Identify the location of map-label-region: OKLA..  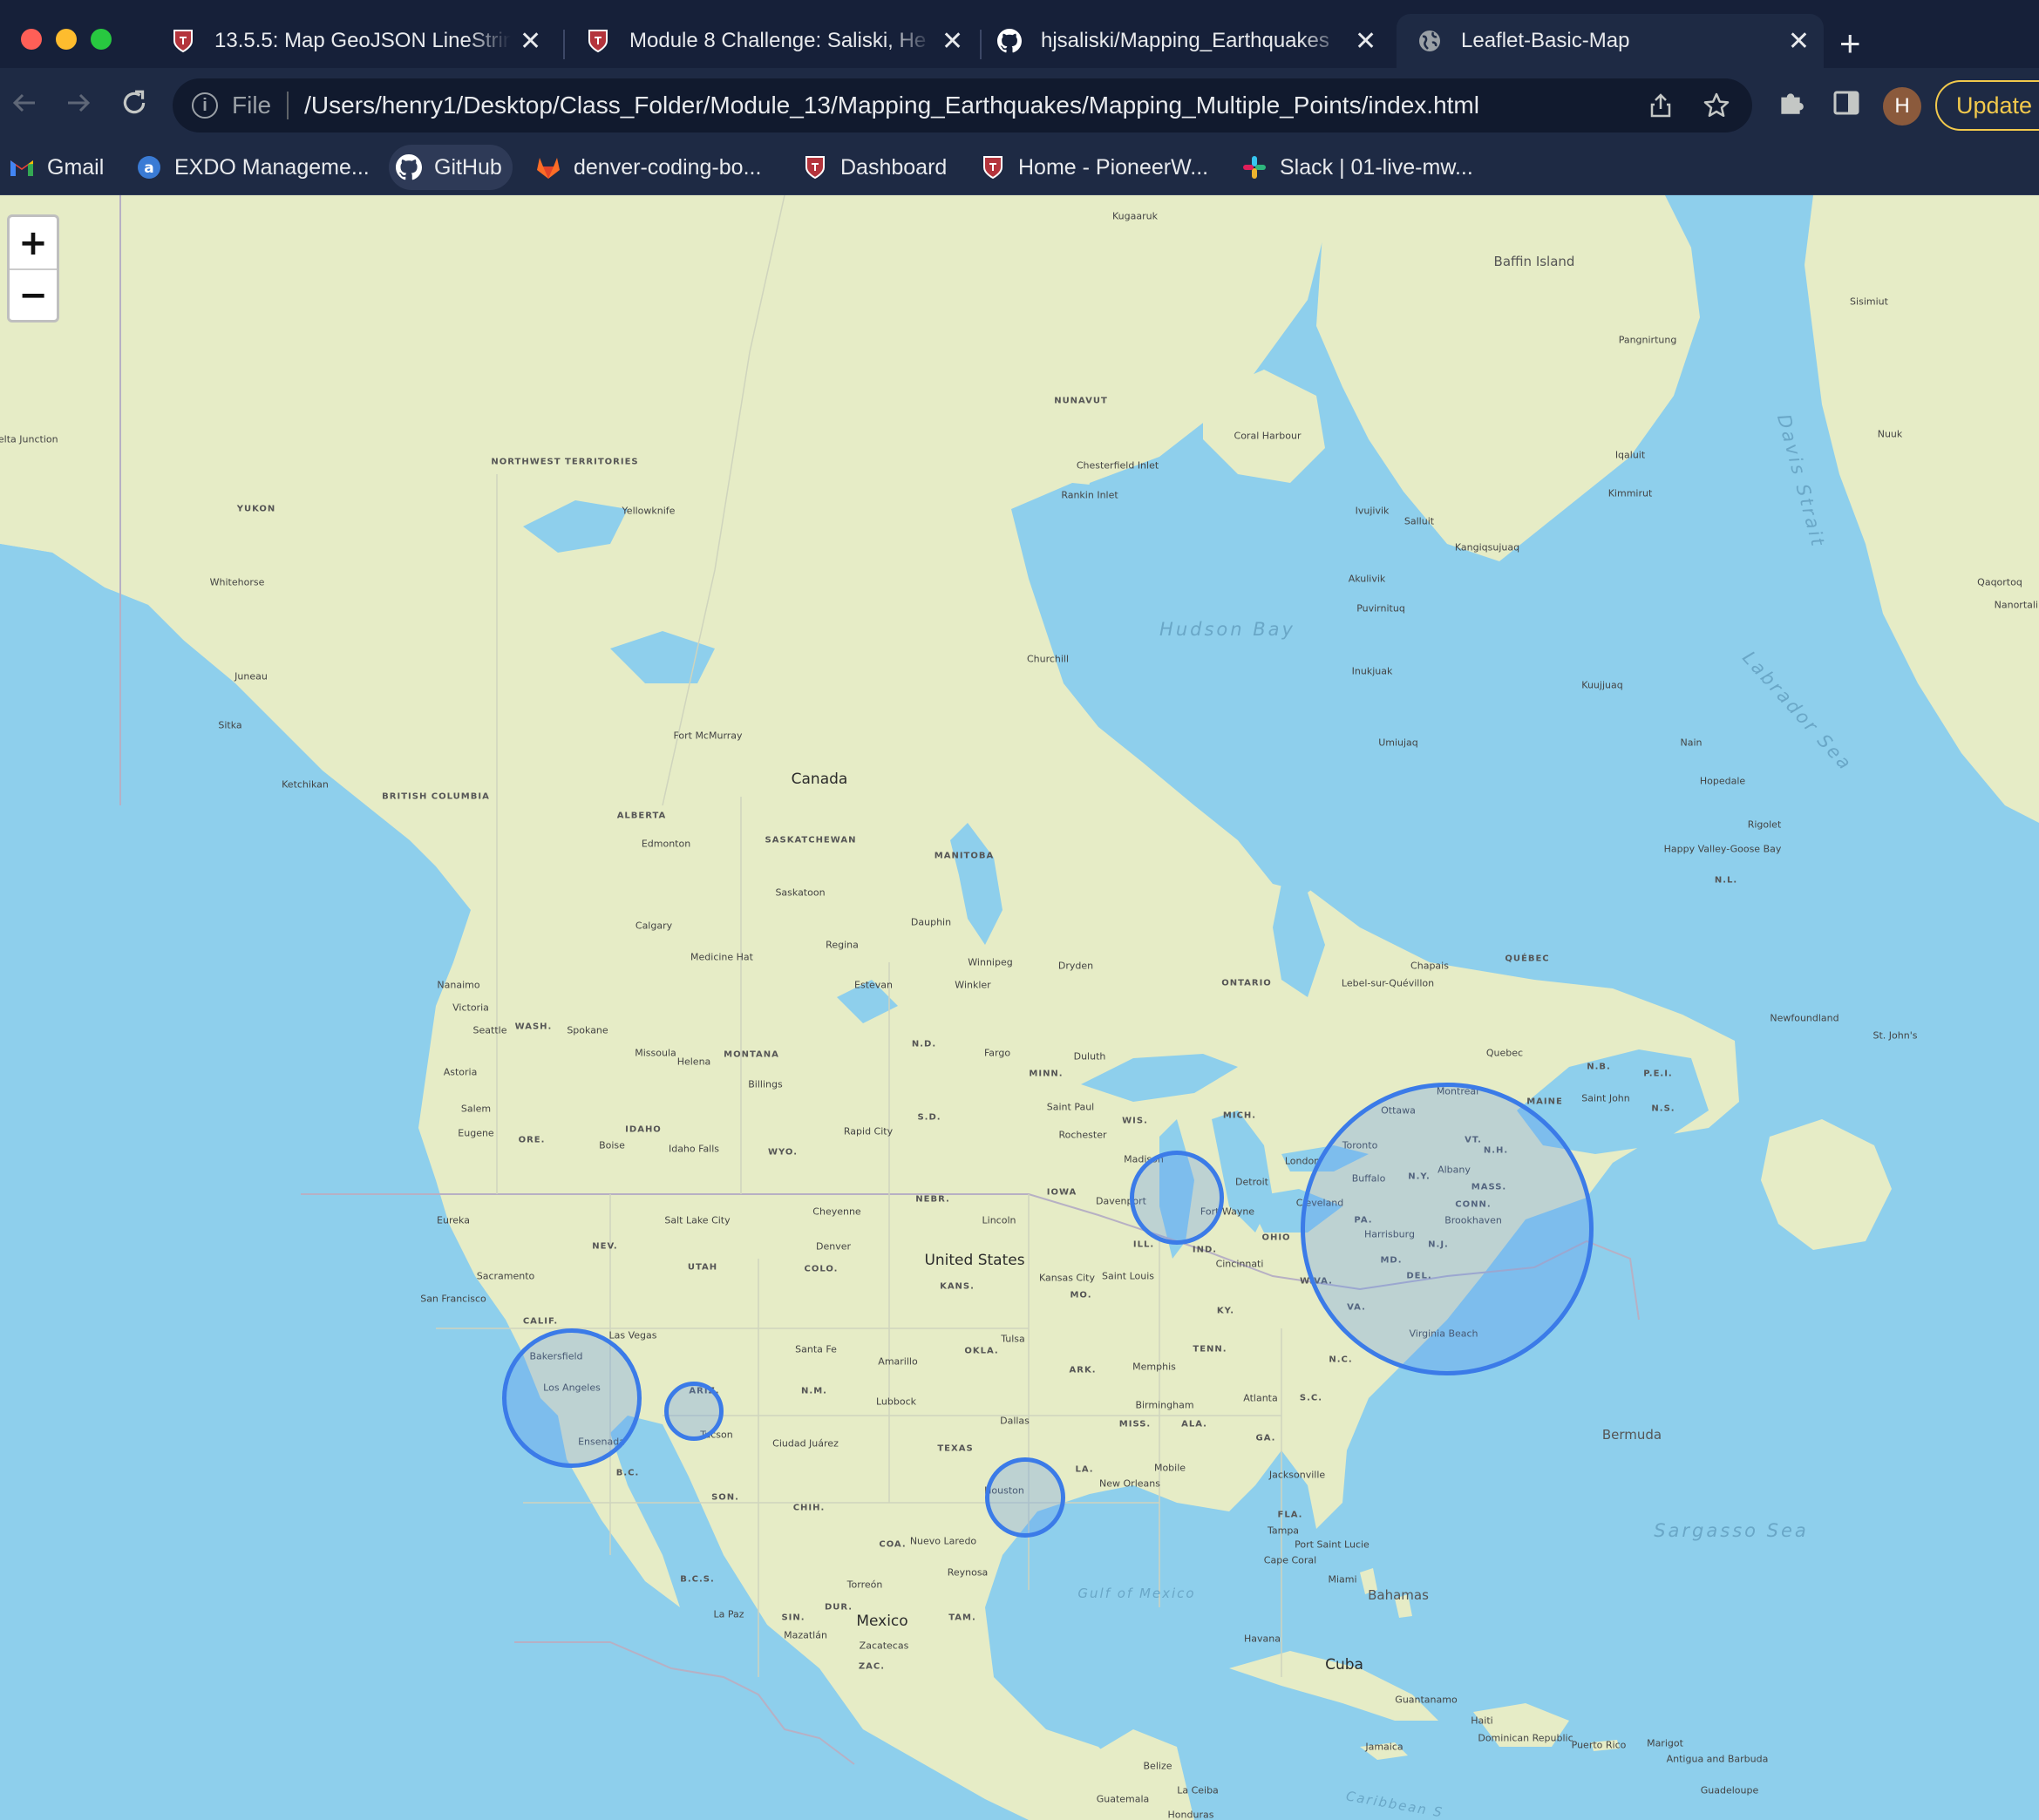
(981, 1351).